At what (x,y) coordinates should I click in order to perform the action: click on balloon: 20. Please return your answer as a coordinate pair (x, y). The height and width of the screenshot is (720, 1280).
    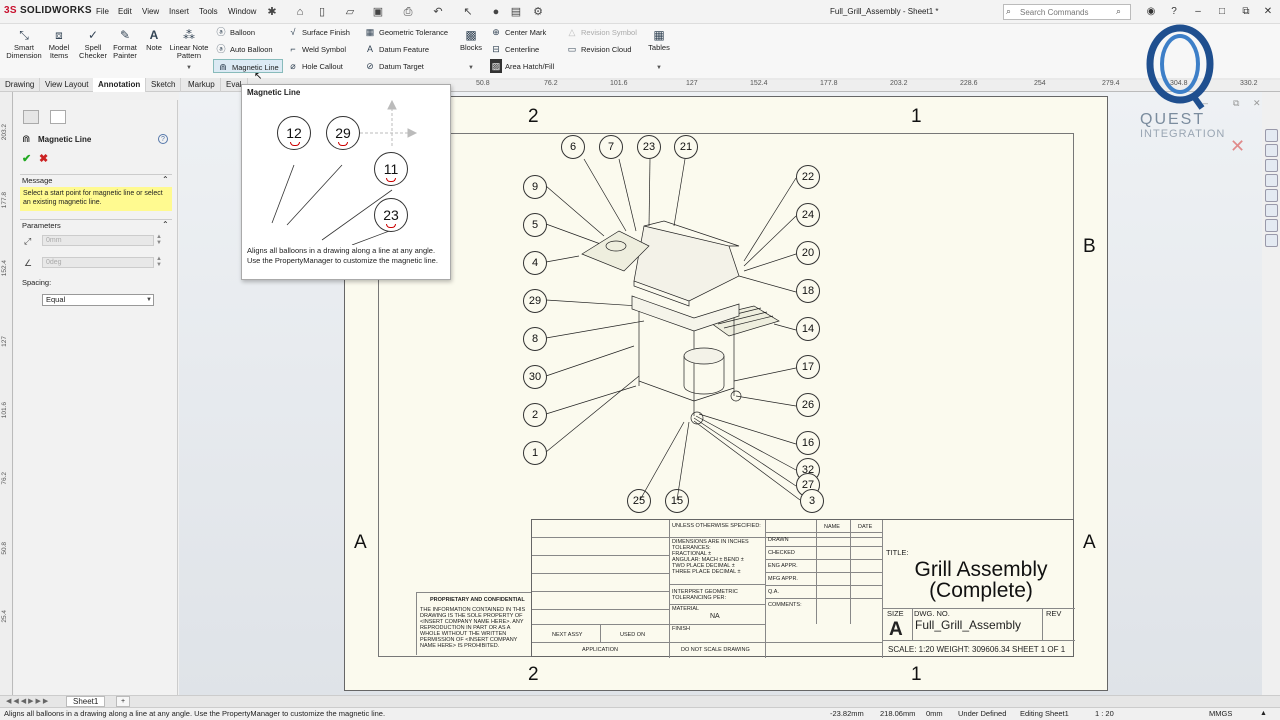
    Looking at the image, I should click on (808, 253).